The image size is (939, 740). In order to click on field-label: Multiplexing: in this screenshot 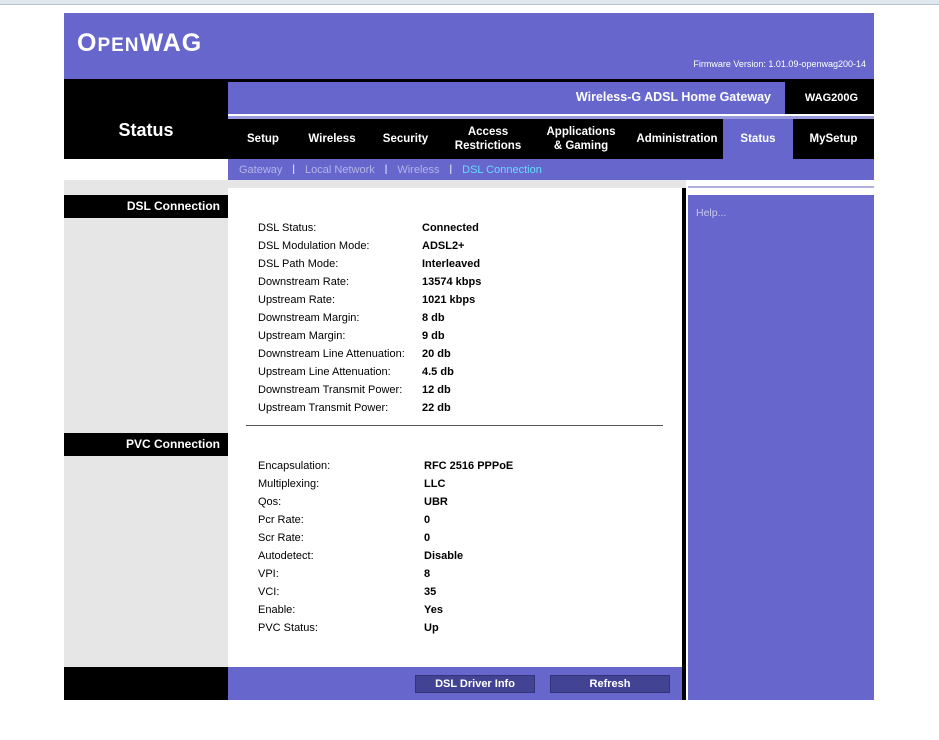, I will do `click(289, 484)`.